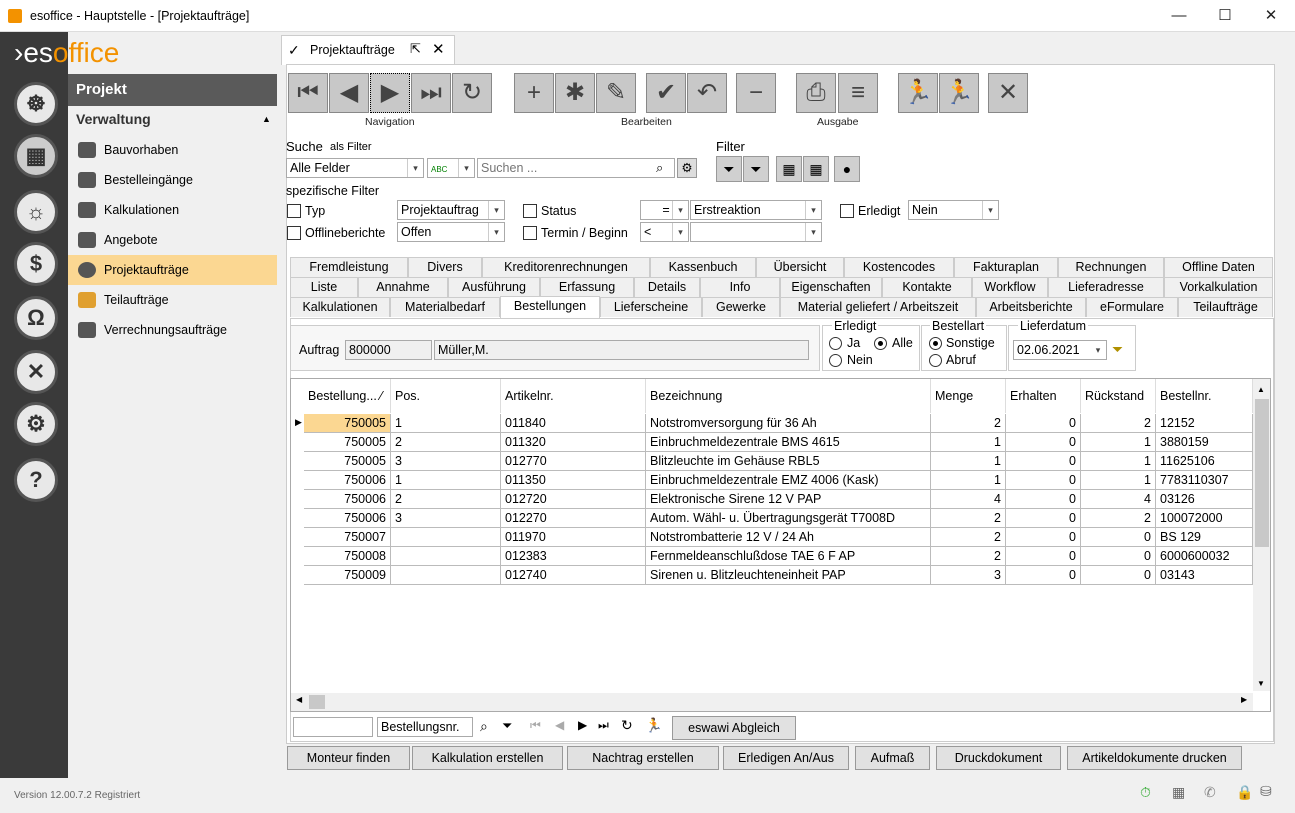 The height and width of the screenshot is (813, 1295). What do you see at coordinates (438, 49) in the screenshot?
I see `close-tab-icon: ✕` at bounding box center [438, 49].